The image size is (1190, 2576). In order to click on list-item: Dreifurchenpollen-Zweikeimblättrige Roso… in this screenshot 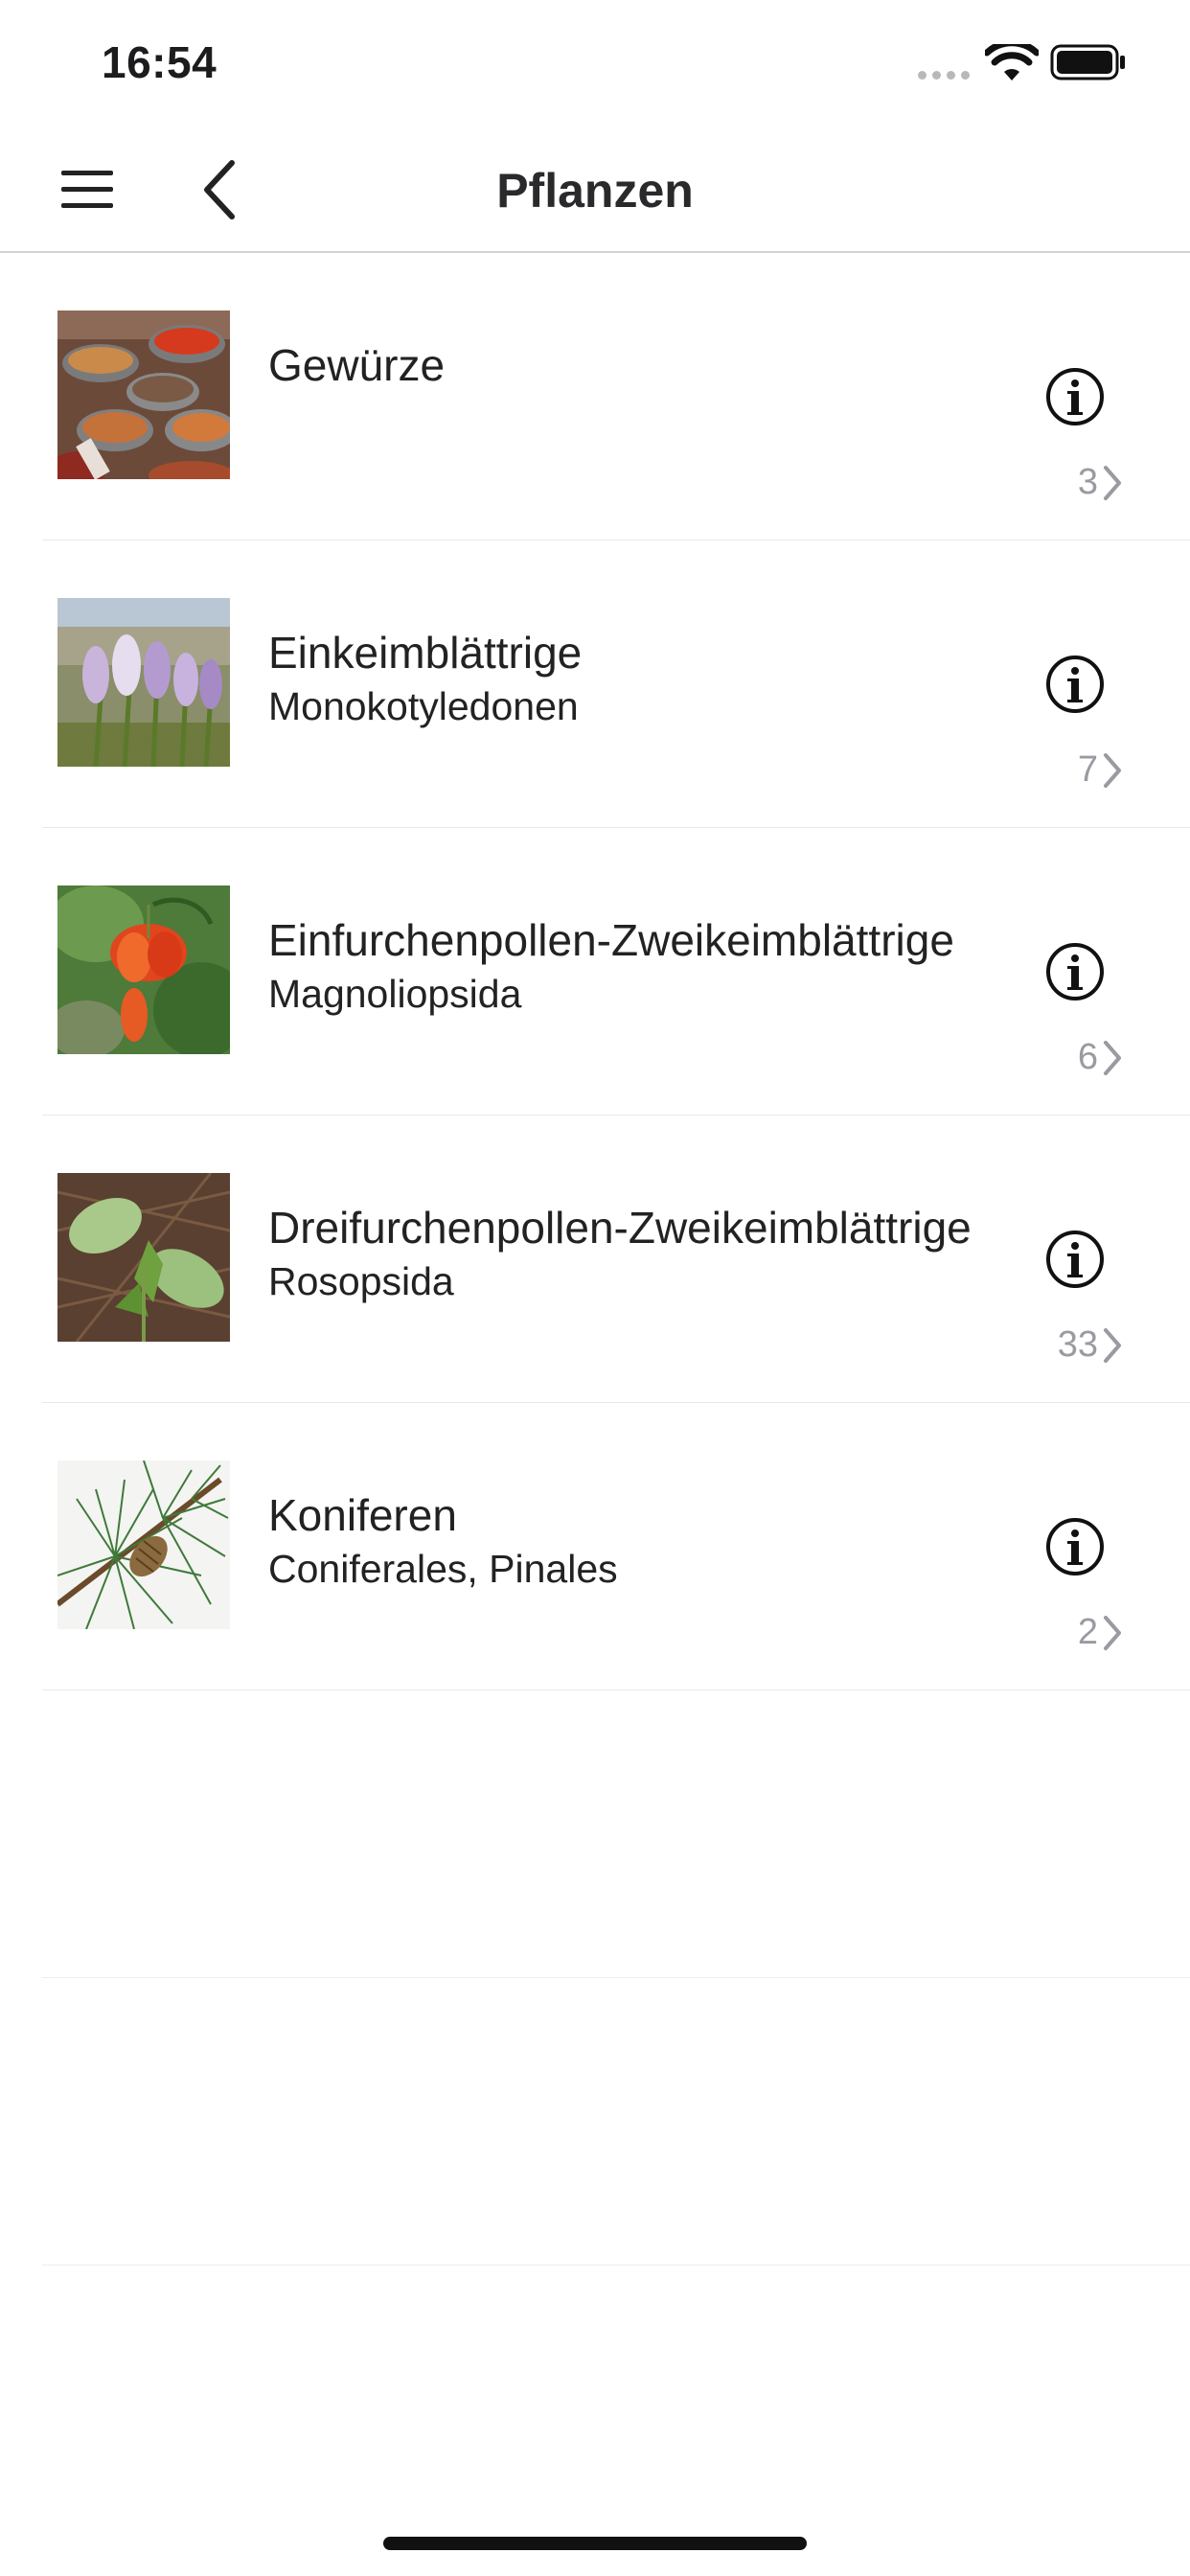, I will do `click(595, 1259)`.